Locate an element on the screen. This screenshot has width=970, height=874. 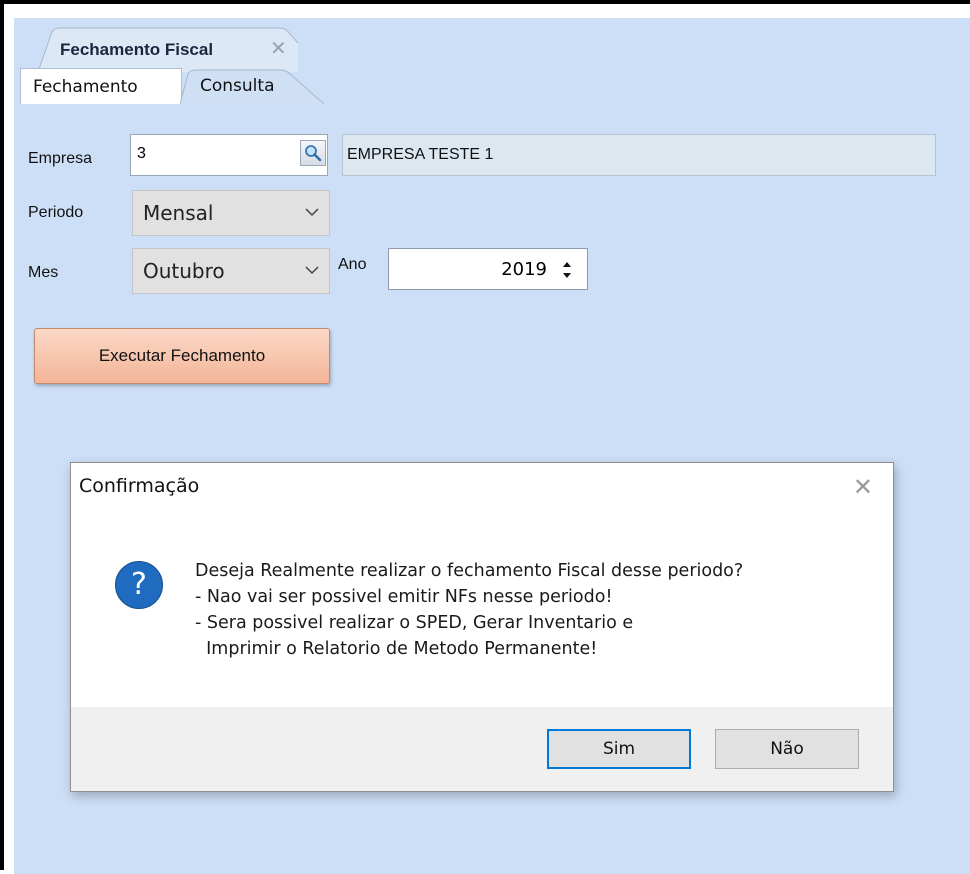
empresa-lookup-button is located at coordinates (313, 153).